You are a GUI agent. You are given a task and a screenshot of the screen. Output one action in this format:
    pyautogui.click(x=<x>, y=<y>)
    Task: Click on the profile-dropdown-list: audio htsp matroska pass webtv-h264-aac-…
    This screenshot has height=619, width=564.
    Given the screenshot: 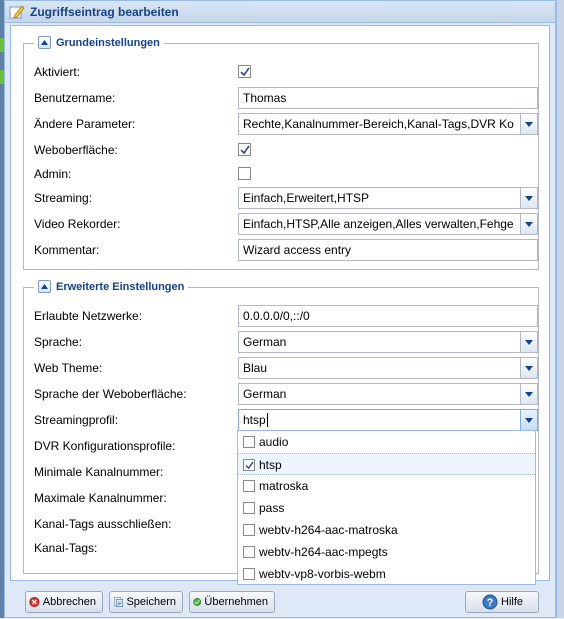 What is the action you would take?
    pyautogui.click(x=386, y=507)
    